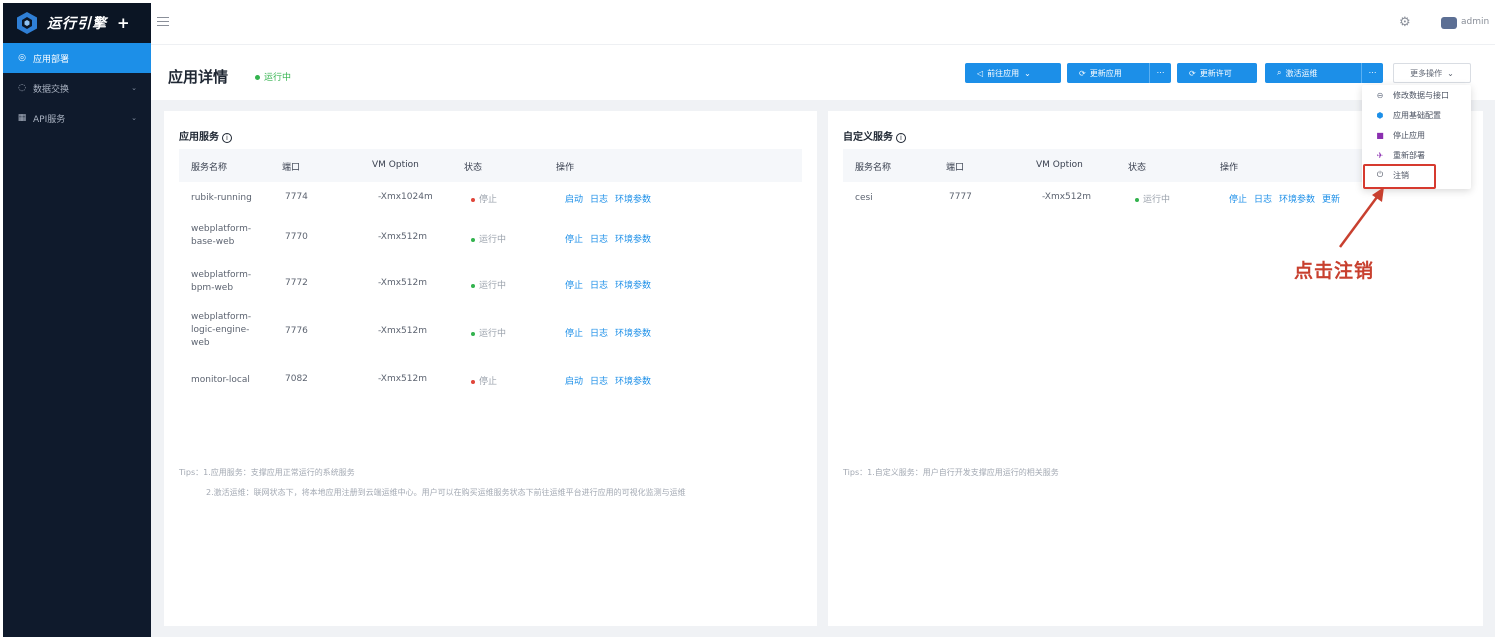  Describe the element at coordinates (1475, 22) in the screenshot. I see `user-name: admin` at that location.